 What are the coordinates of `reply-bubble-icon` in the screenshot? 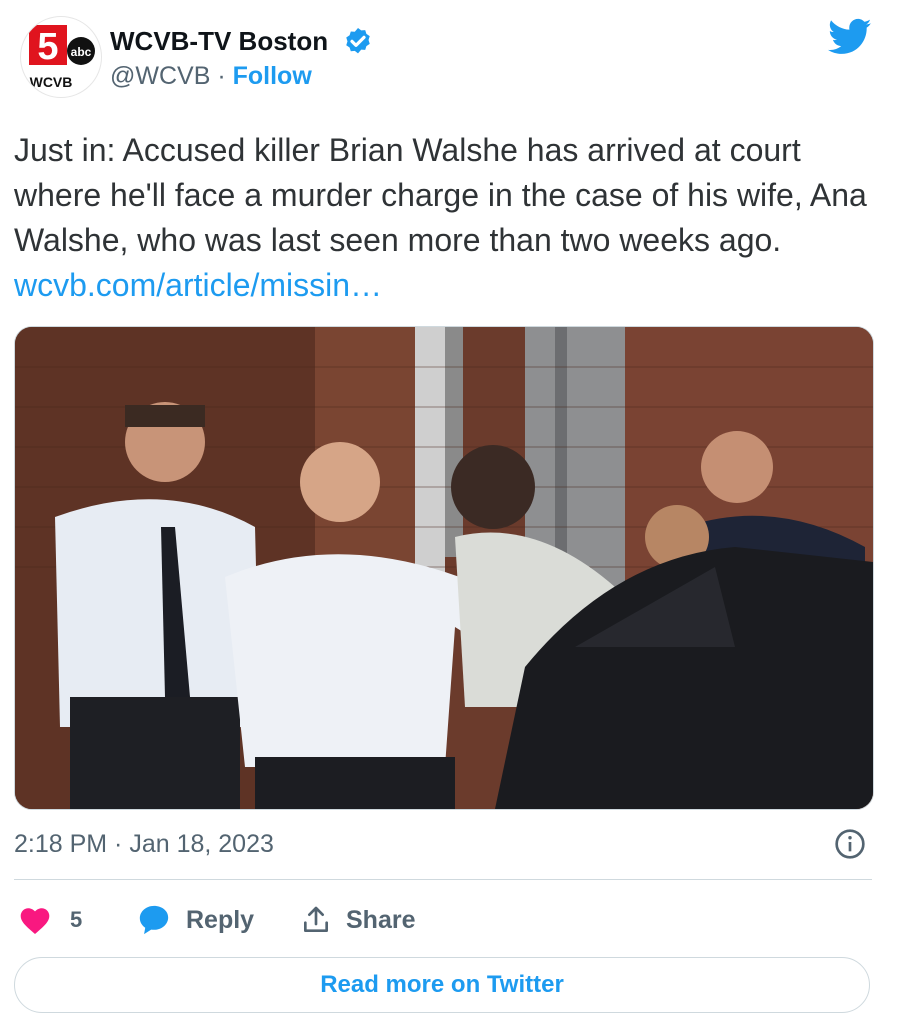 It's located at (154, 920).